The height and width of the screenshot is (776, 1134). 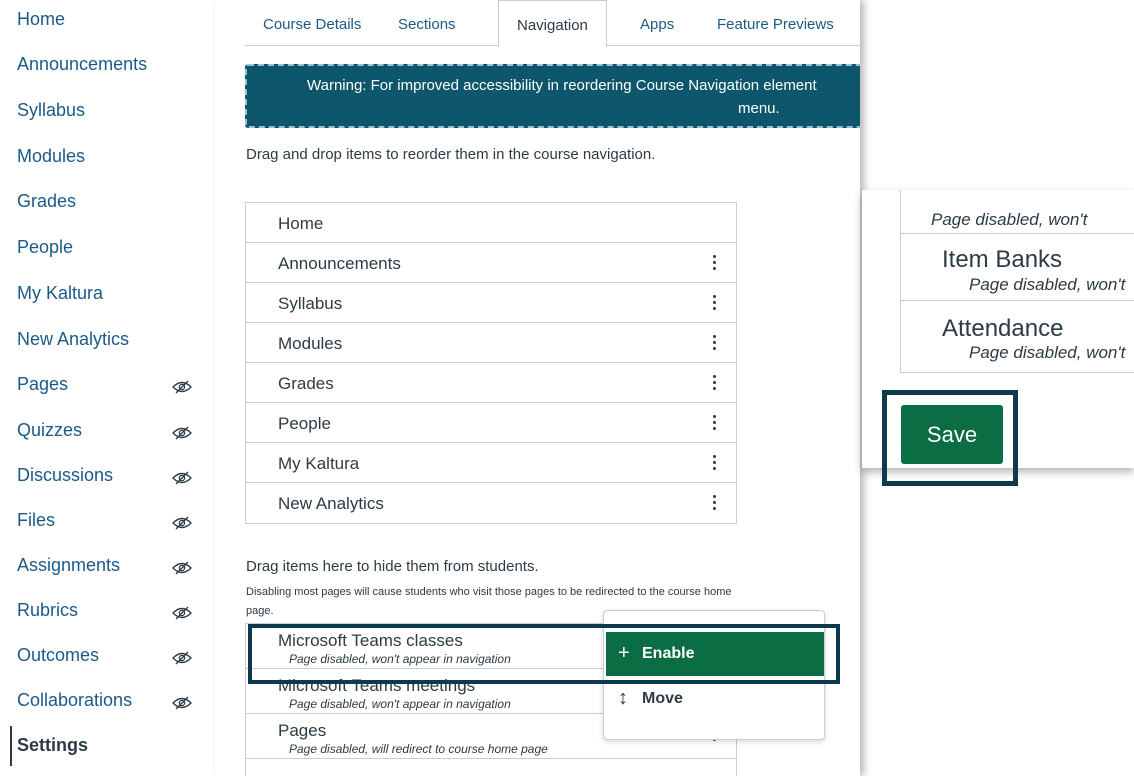 I want to click on tab-course-details: Course Details, so click(x=312, y=24).